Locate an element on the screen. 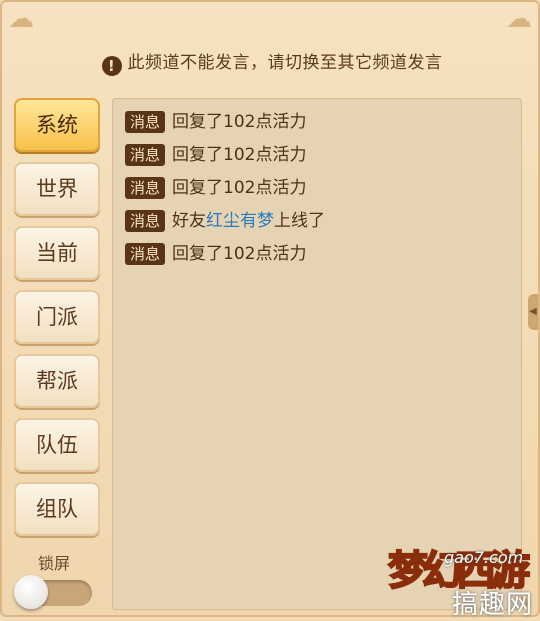  player-name-link: 红尘有梦 is located at coordinates (240, 221).